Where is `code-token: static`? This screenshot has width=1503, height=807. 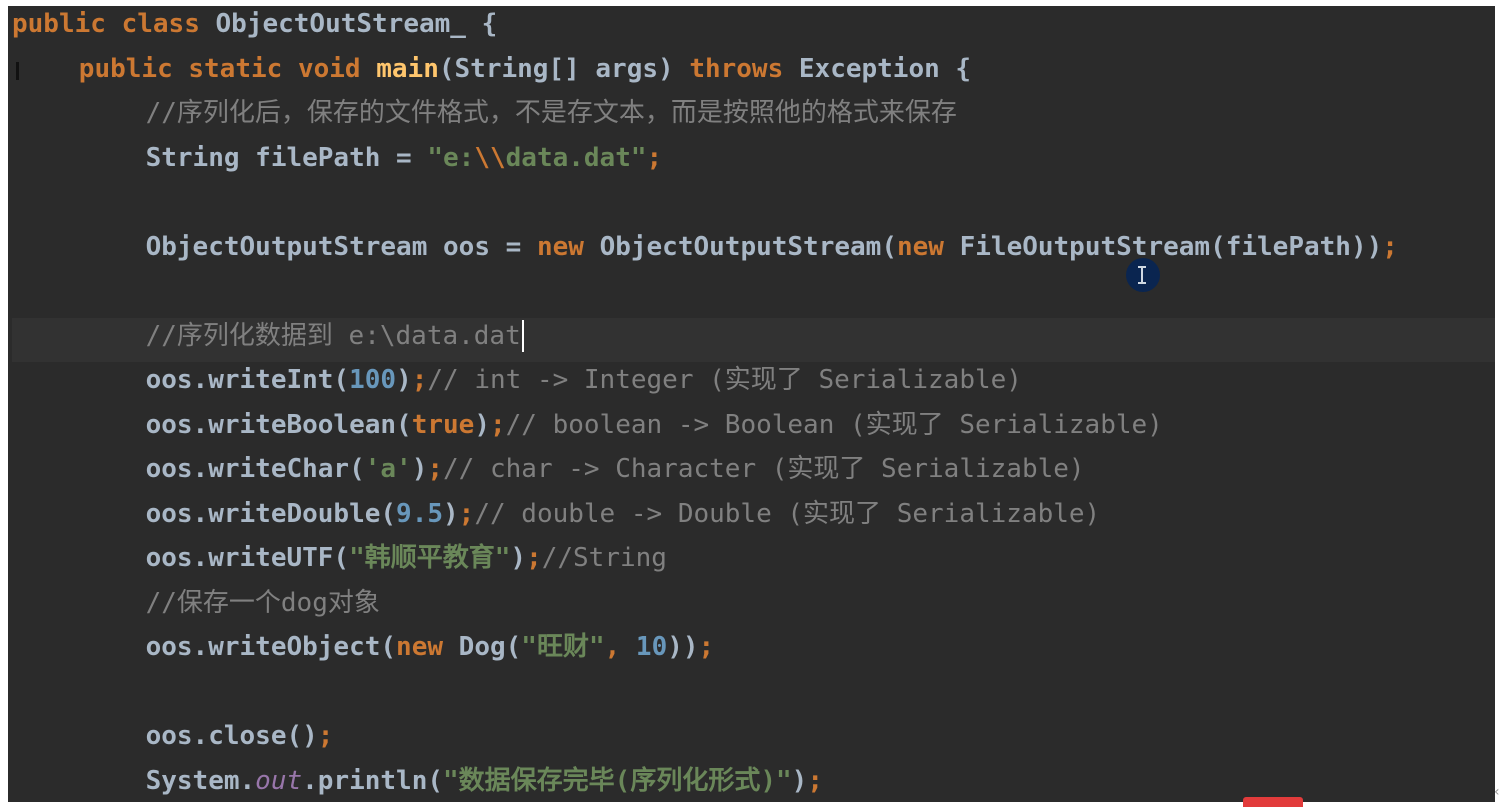
code-token: static is located at coordinates (243, 68).